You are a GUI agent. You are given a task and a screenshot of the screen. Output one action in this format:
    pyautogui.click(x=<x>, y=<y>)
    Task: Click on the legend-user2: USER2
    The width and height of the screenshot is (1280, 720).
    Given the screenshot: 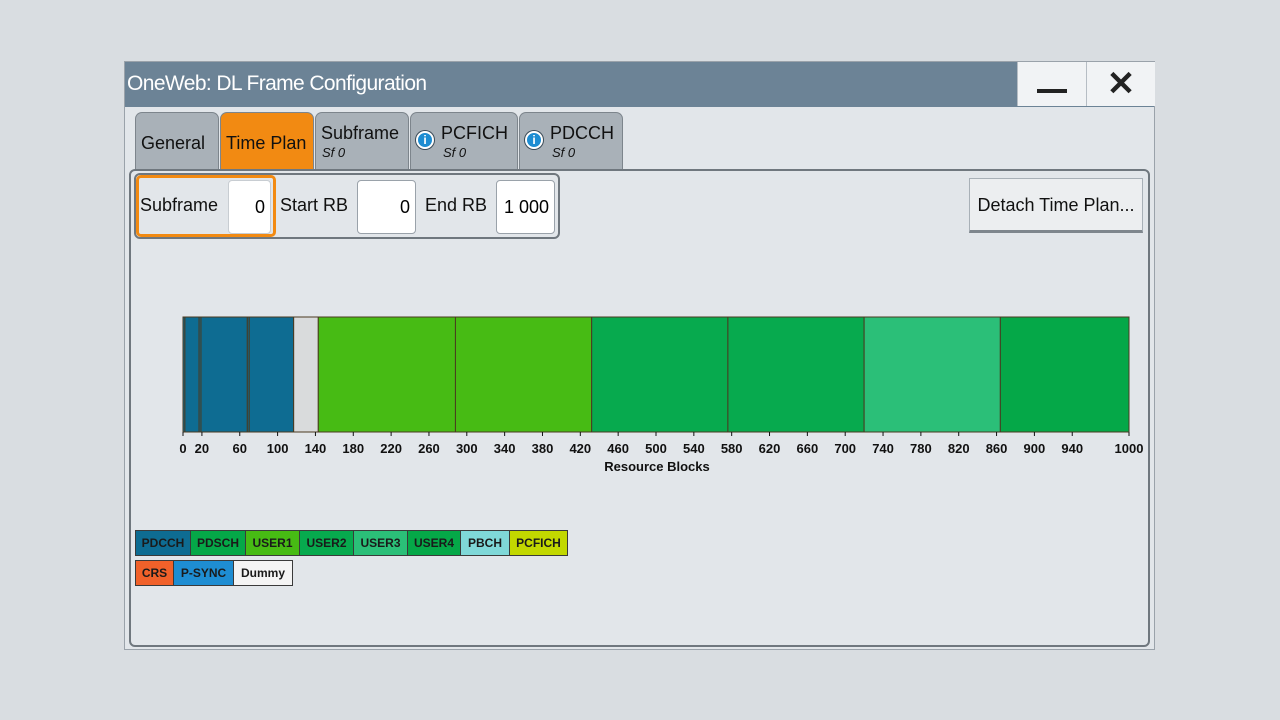 What is the action you would take?
    pyautogui.click(x=326, y=543)
    